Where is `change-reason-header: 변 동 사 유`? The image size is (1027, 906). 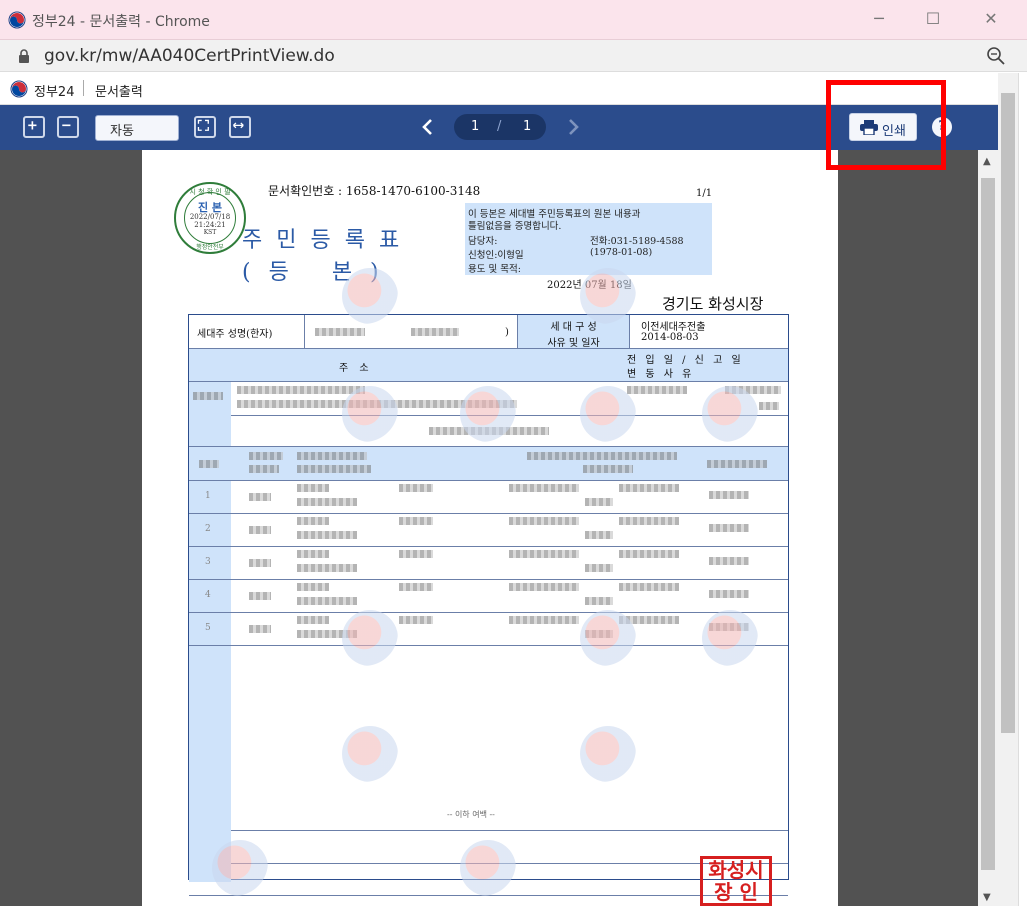 change-reason-header: 변 동 사 유 is located at coordinates (661, 374).